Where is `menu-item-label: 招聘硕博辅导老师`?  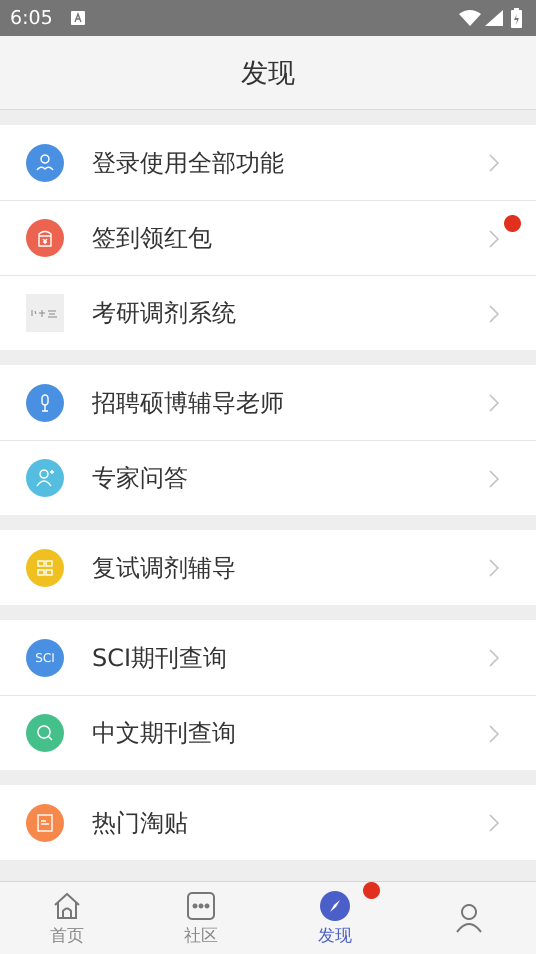
menu-item-label: 招聘硕博辅导老师 is located at coordinates (188, 403).